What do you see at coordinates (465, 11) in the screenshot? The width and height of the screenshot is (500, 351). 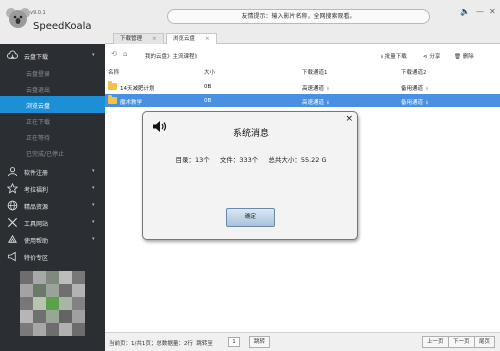 I see `speaker-icon: 🔈` at bounding box center [465, 11].